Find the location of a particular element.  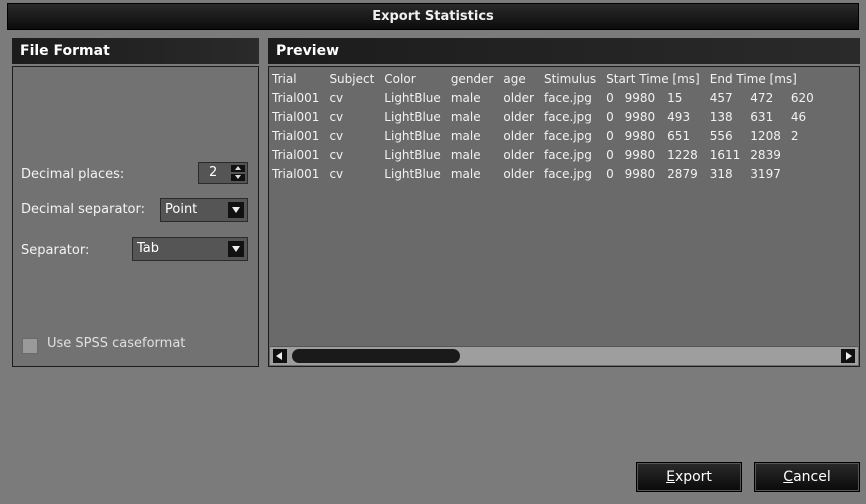

export-button: Export is located at coordinates (689, 477).